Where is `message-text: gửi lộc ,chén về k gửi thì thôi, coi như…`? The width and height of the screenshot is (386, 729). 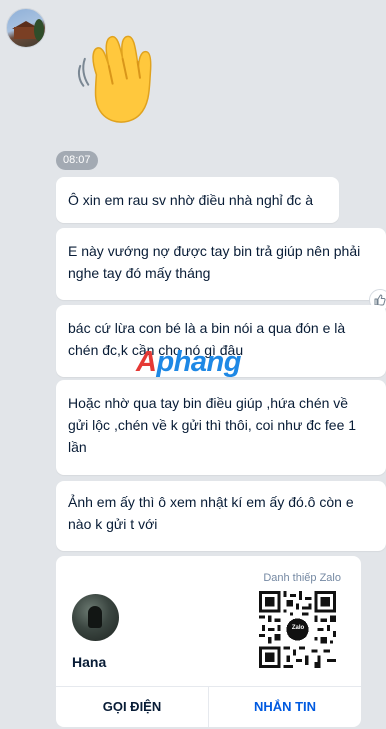 message-text: gửi lộc ,chén về k gửi thì thôi, coi như… is located at coordinates (212, 425).